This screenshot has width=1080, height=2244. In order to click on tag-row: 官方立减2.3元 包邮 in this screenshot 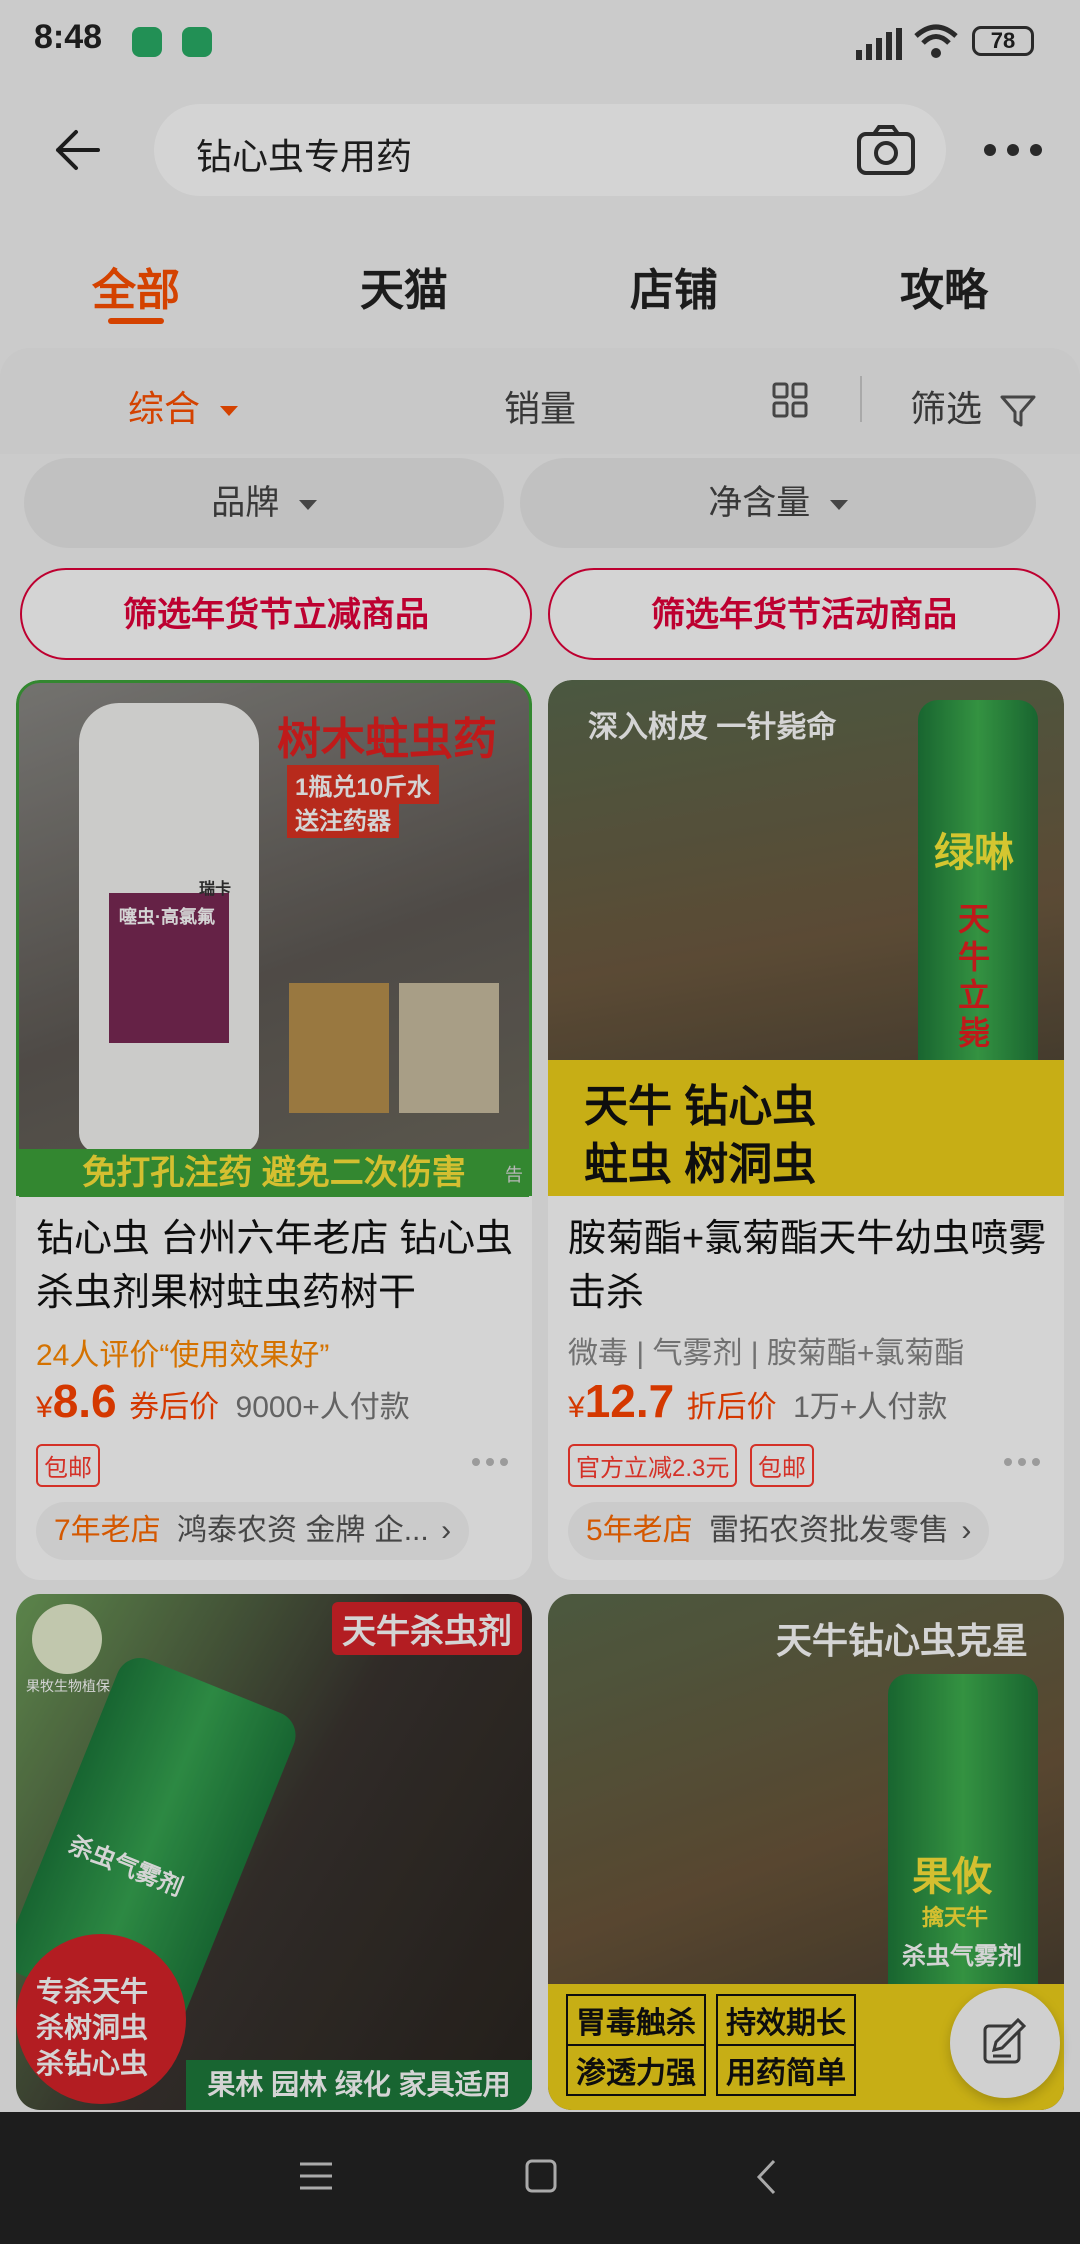, I will do `click(695, 1465)`.